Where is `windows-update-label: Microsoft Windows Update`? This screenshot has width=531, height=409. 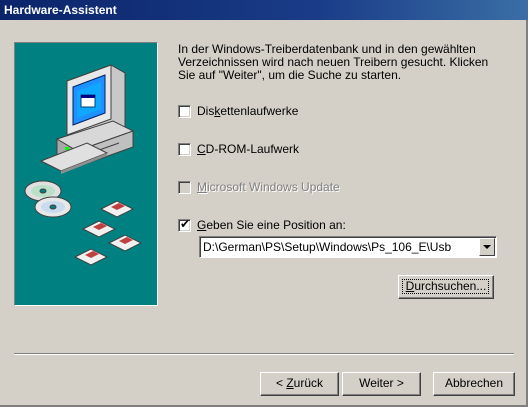
windows-update-label: Microsoft Windows Update is located at coordinates (268, 187).